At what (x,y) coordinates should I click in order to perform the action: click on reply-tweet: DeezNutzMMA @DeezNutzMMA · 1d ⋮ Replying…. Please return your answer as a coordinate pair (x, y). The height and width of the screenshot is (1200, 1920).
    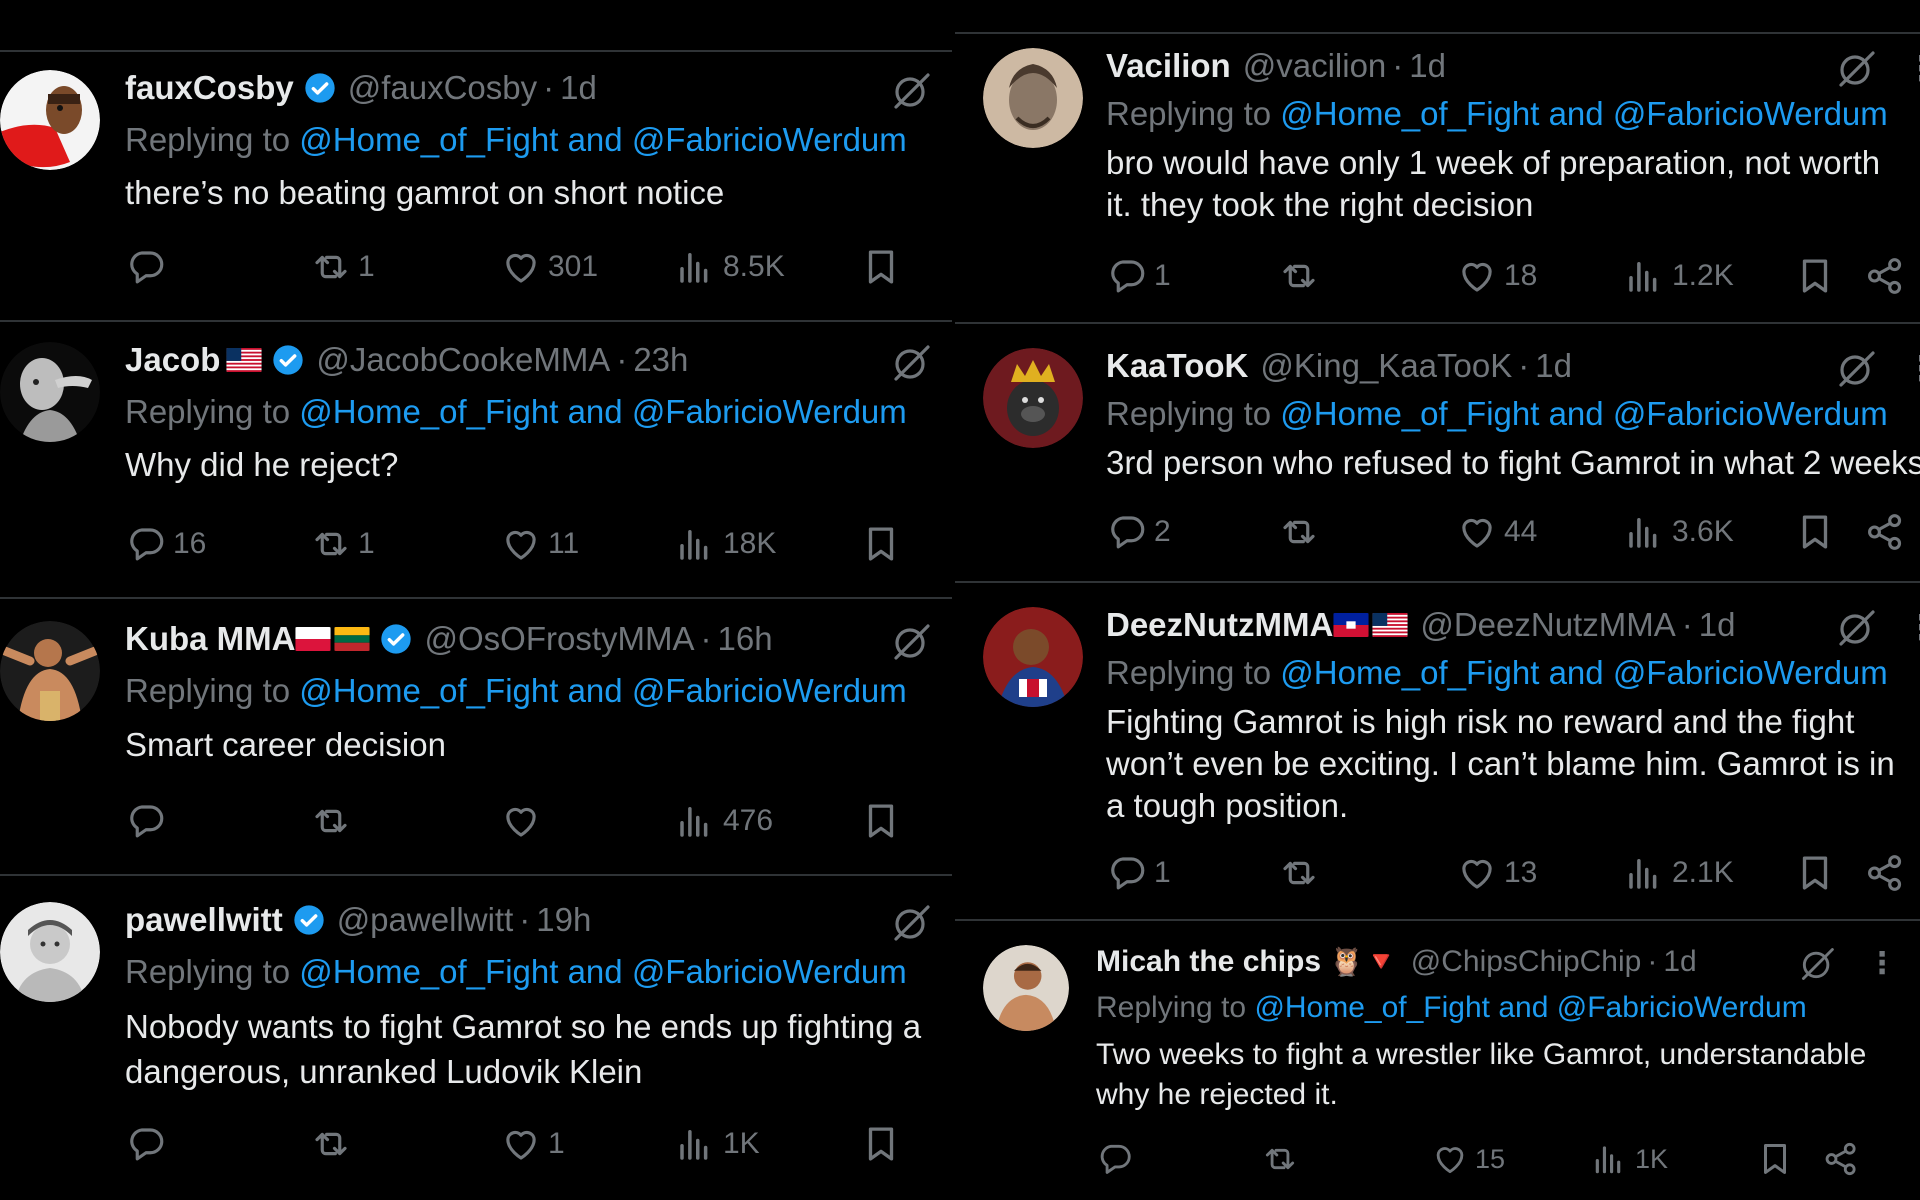
    Looking at the image, I should click on (1437, 751).